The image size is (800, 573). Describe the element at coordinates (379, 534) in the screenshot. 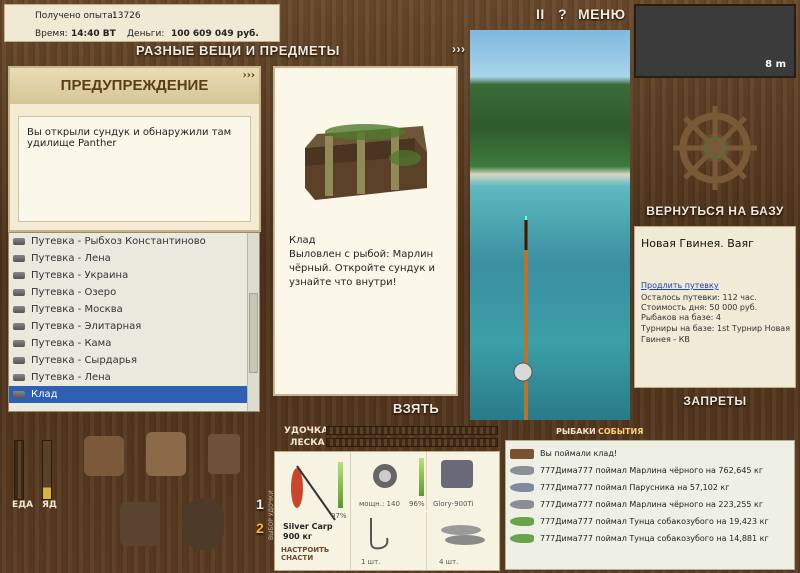

I see `hook-icon` at that location.